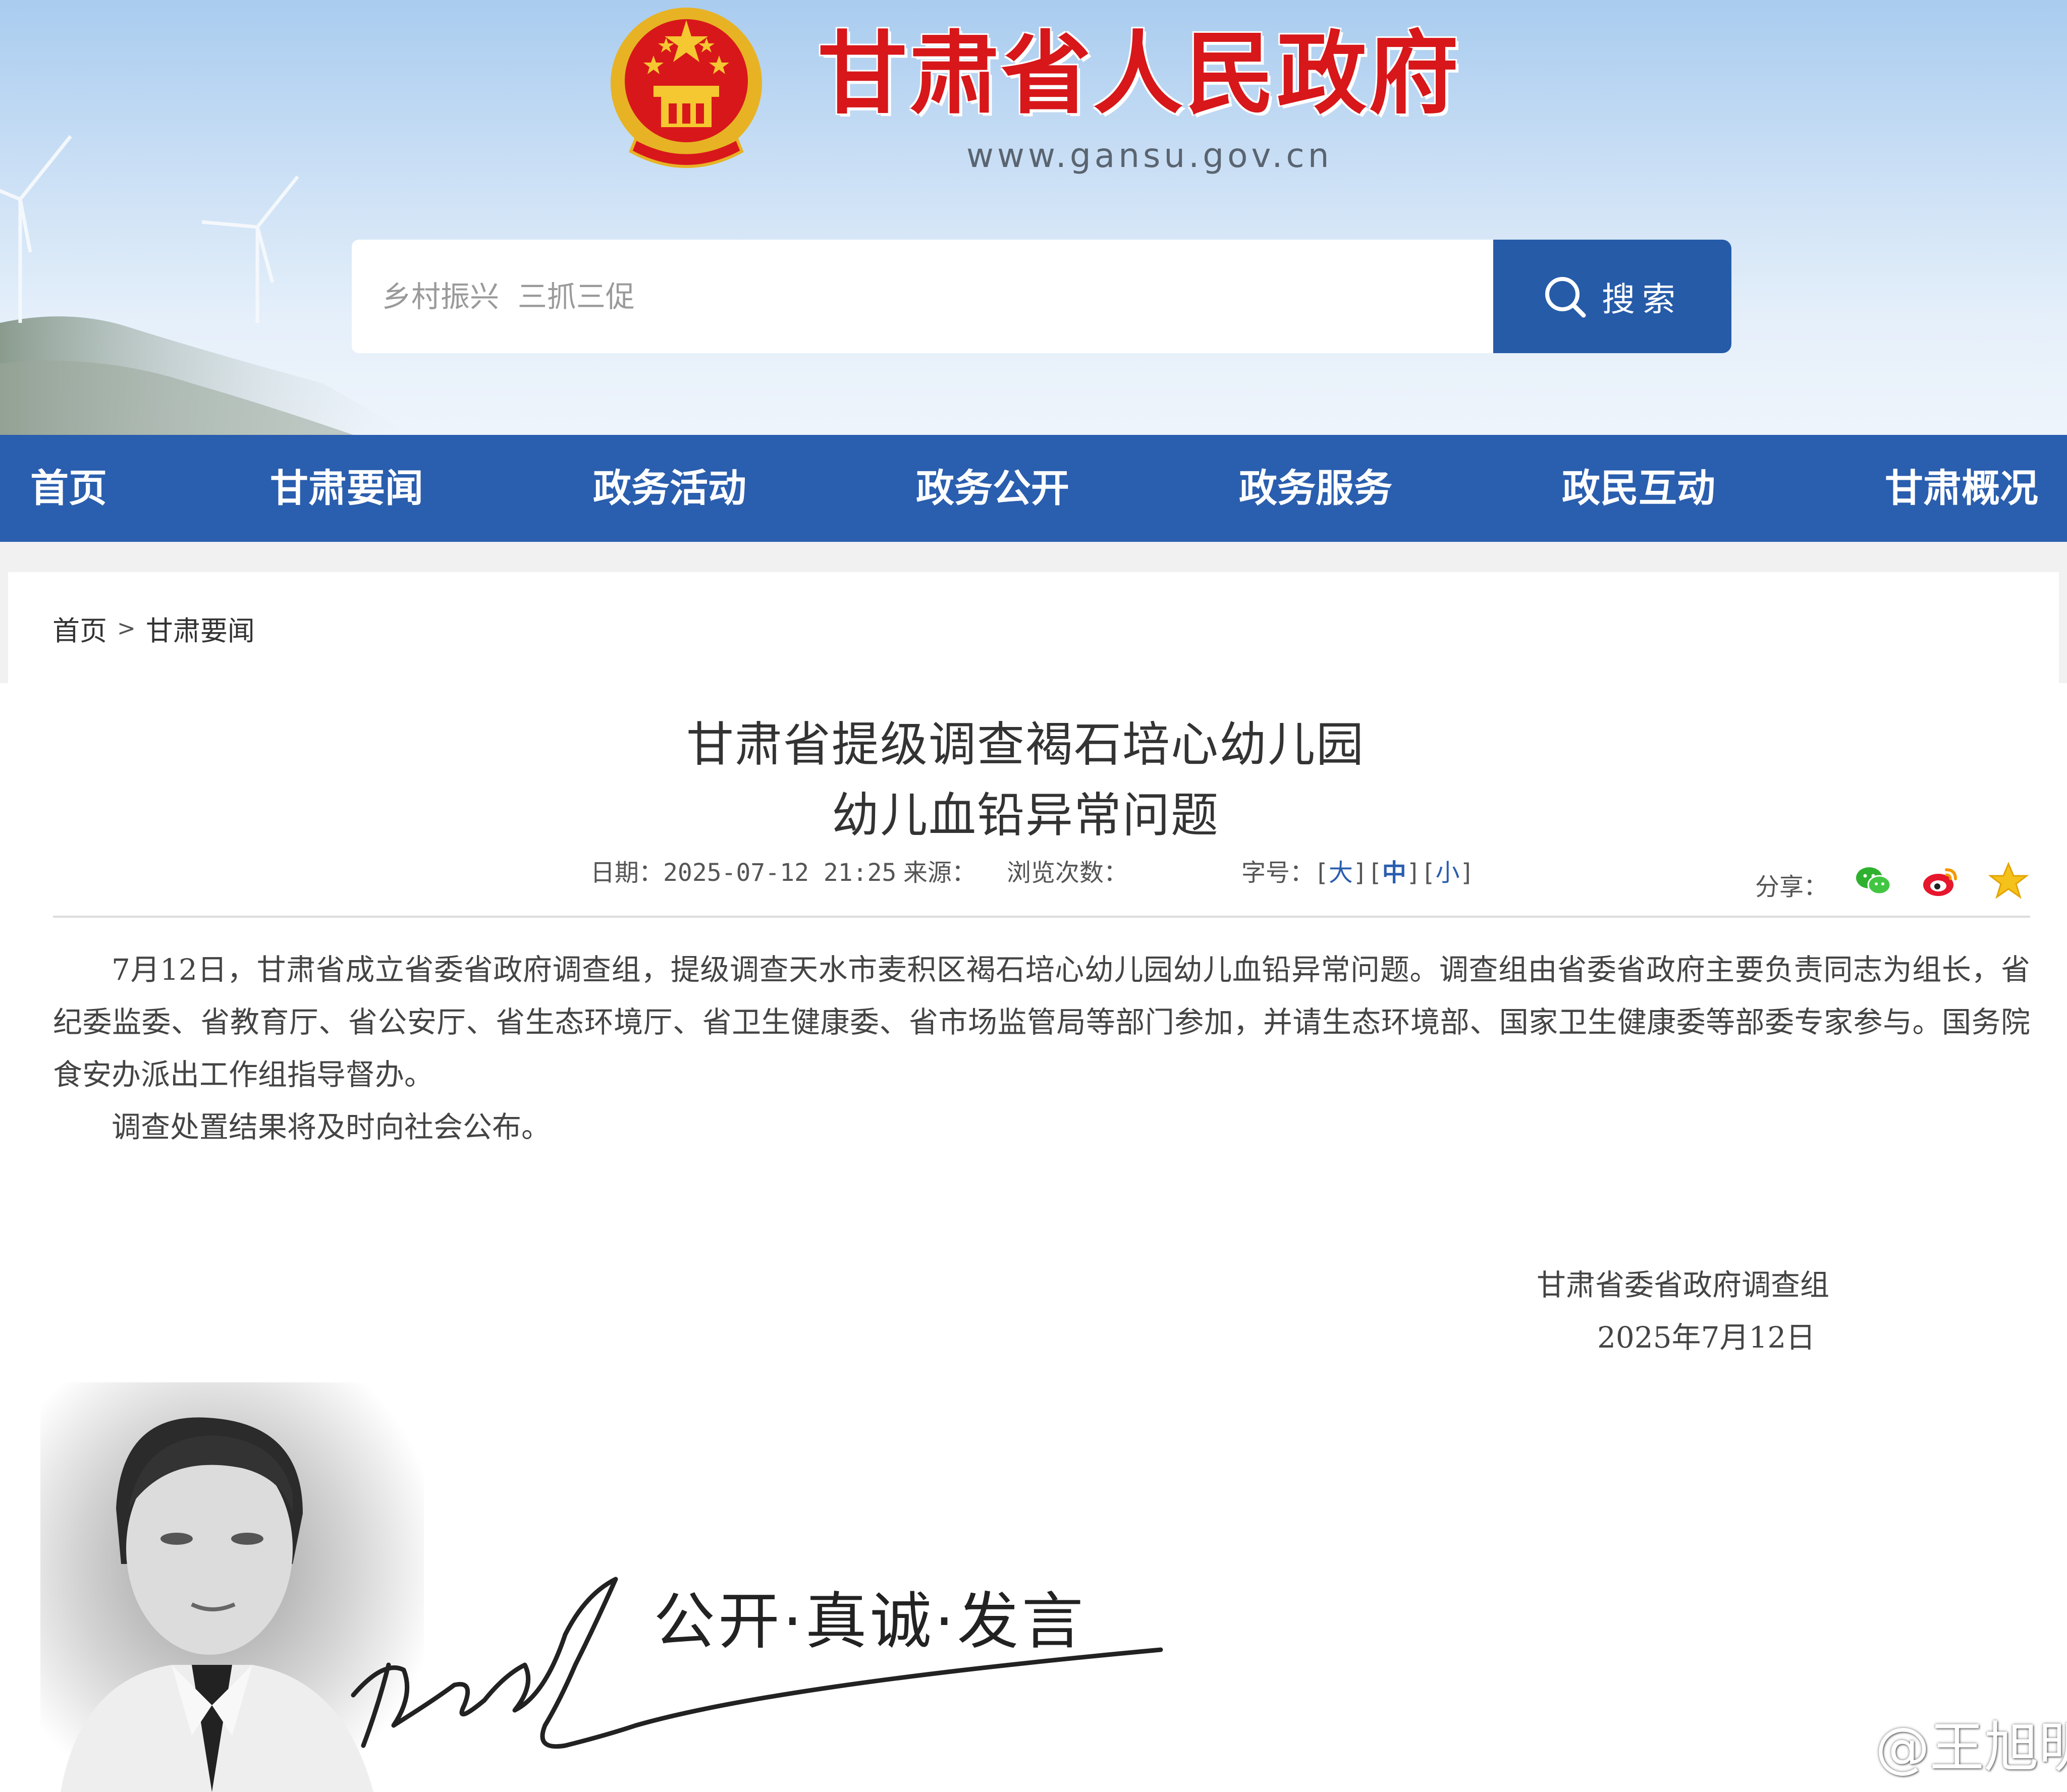  I want to click on article-source-label: 来源：, so click(939, 873).